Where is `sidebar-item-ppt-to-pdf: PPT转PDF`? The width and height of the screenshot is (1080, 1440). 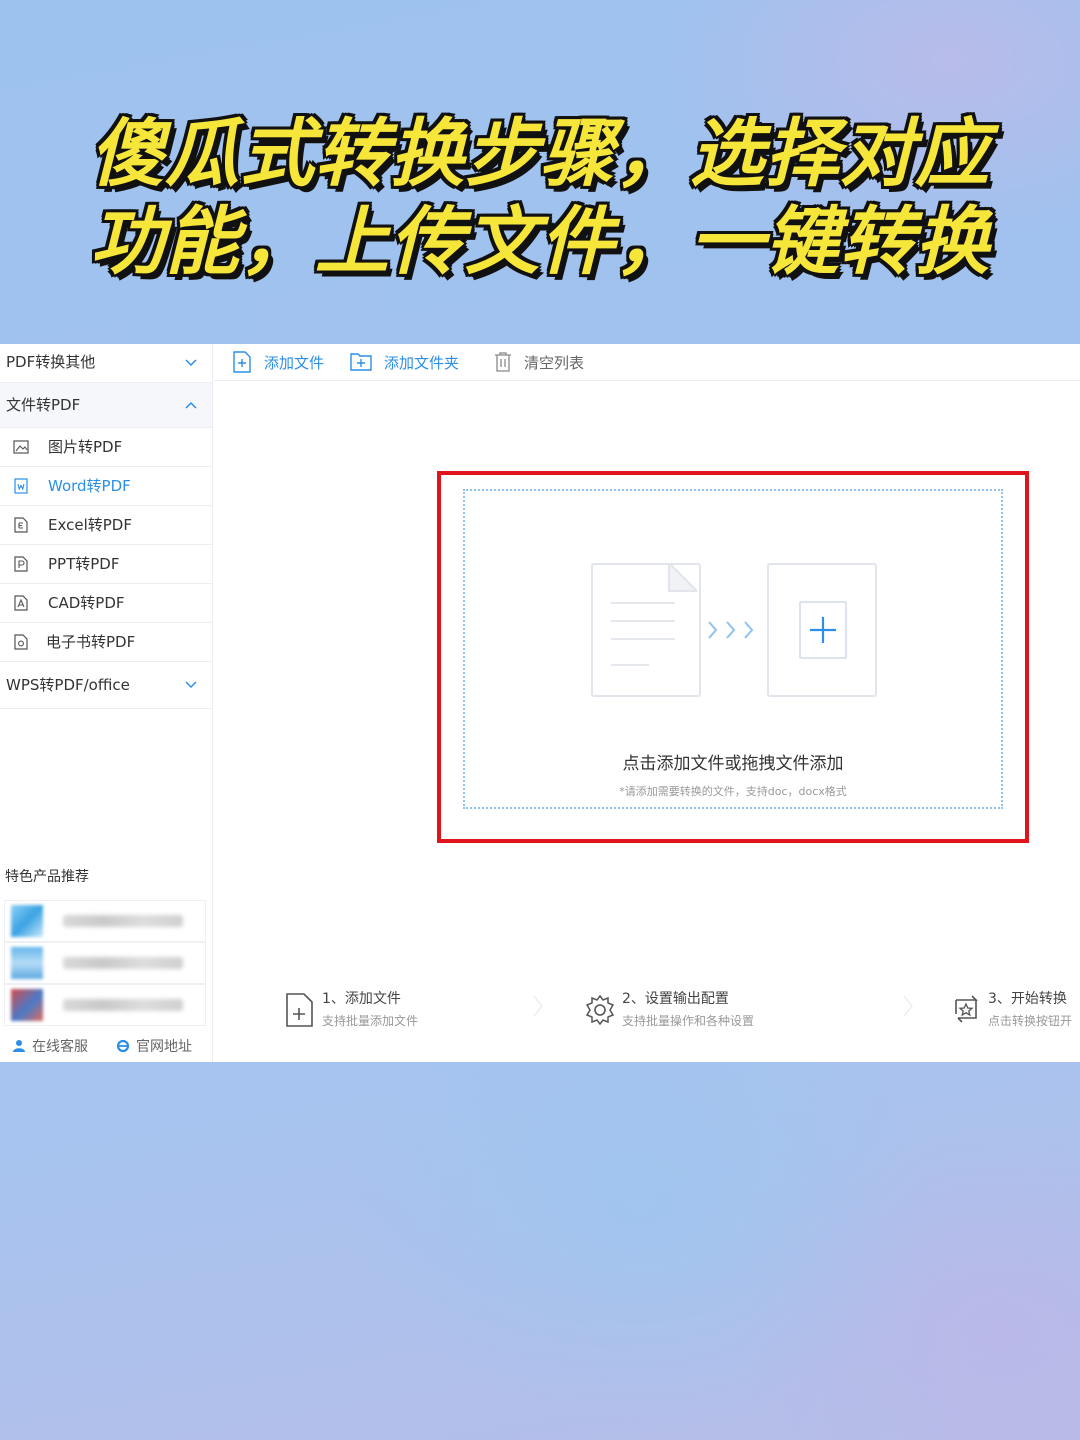
sidebar-item-ppt-to-pdf: PPT转PDF is located at coordinates (106, 564).